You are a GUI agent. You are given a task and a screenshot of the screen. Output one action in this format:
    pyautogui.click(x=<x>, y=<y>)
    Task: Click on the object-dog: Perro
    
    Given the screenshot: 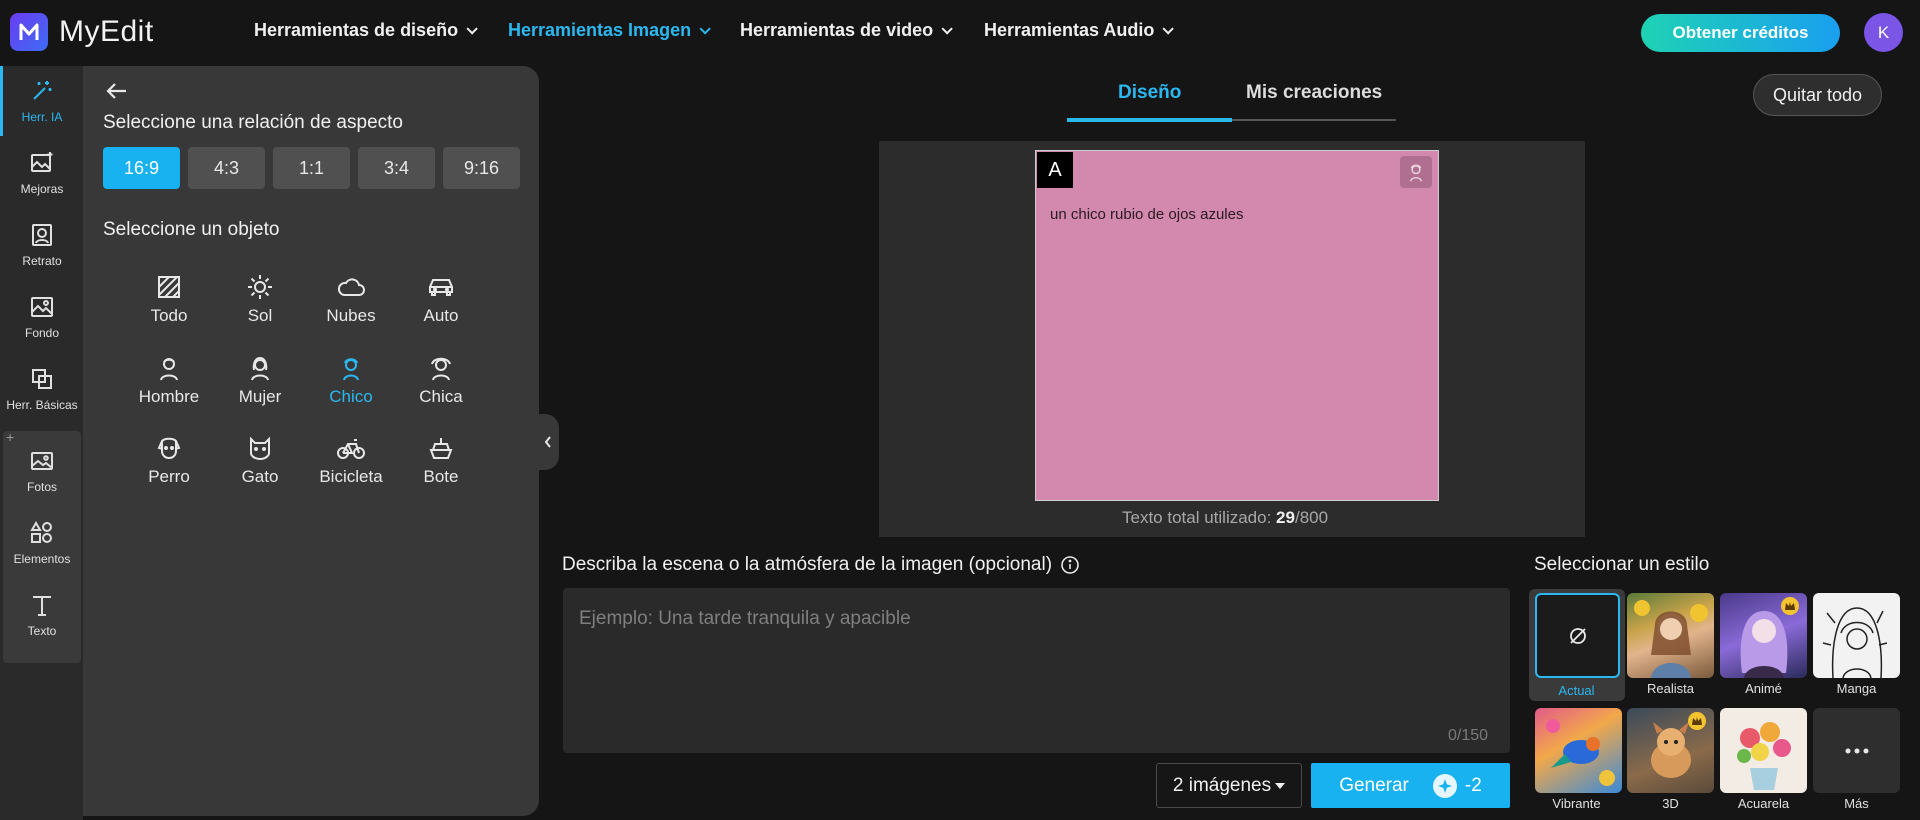 What is the action you would take?
    pyautogui.click(x=169, y=470)
    